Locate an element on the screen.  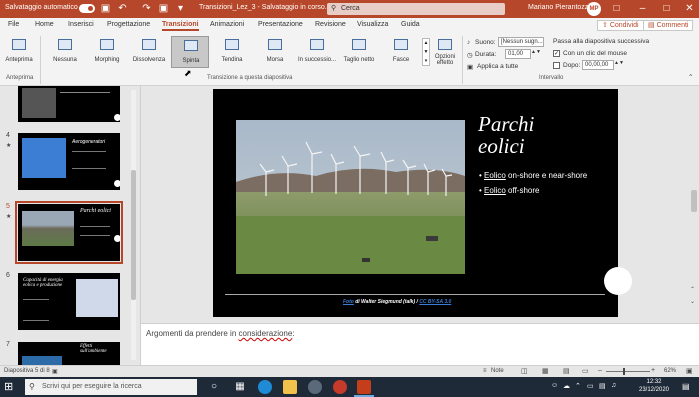
tab-home: Home is located at coordinates (44, 24).